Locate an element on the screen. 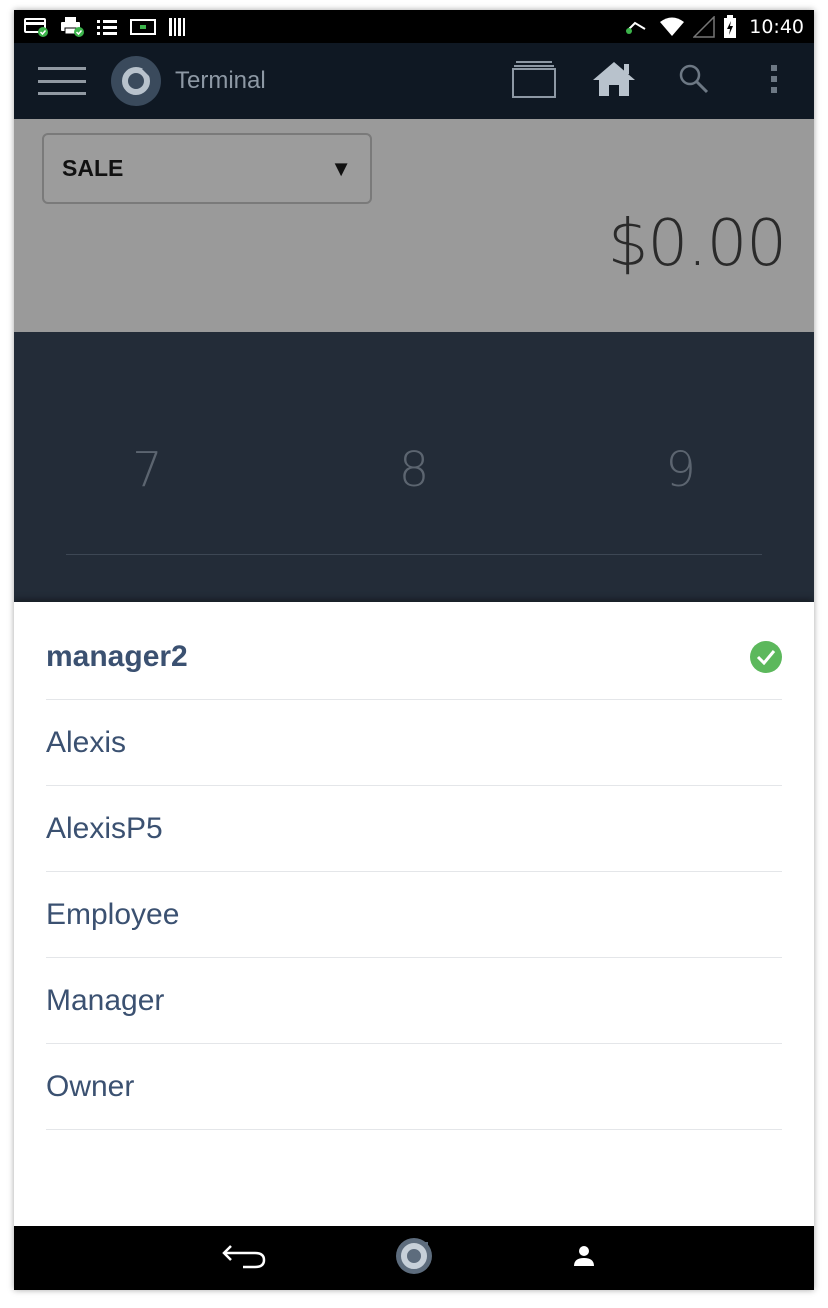 Image resolution: width=828 pixels, height=1308 pixels. account-icon is located at coordinates (584, 1258).